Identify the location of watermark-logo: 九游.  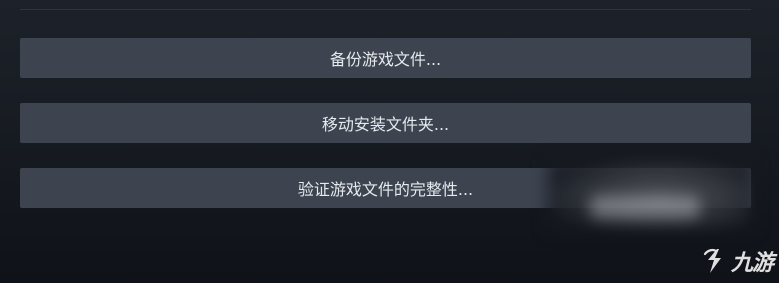
(736, 261).